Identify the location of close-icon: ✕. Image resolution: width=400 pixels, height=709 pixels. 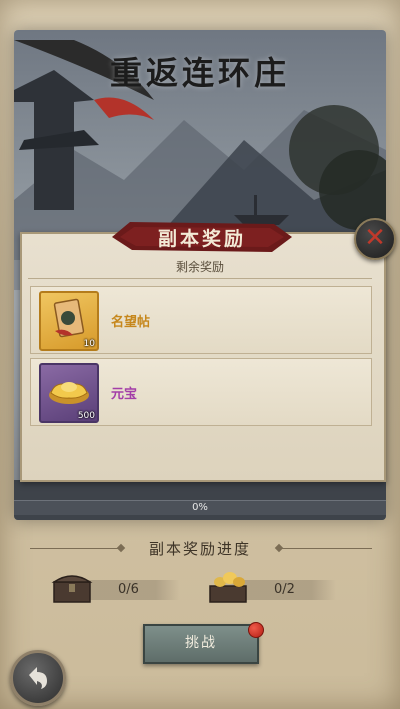
(375, 238).